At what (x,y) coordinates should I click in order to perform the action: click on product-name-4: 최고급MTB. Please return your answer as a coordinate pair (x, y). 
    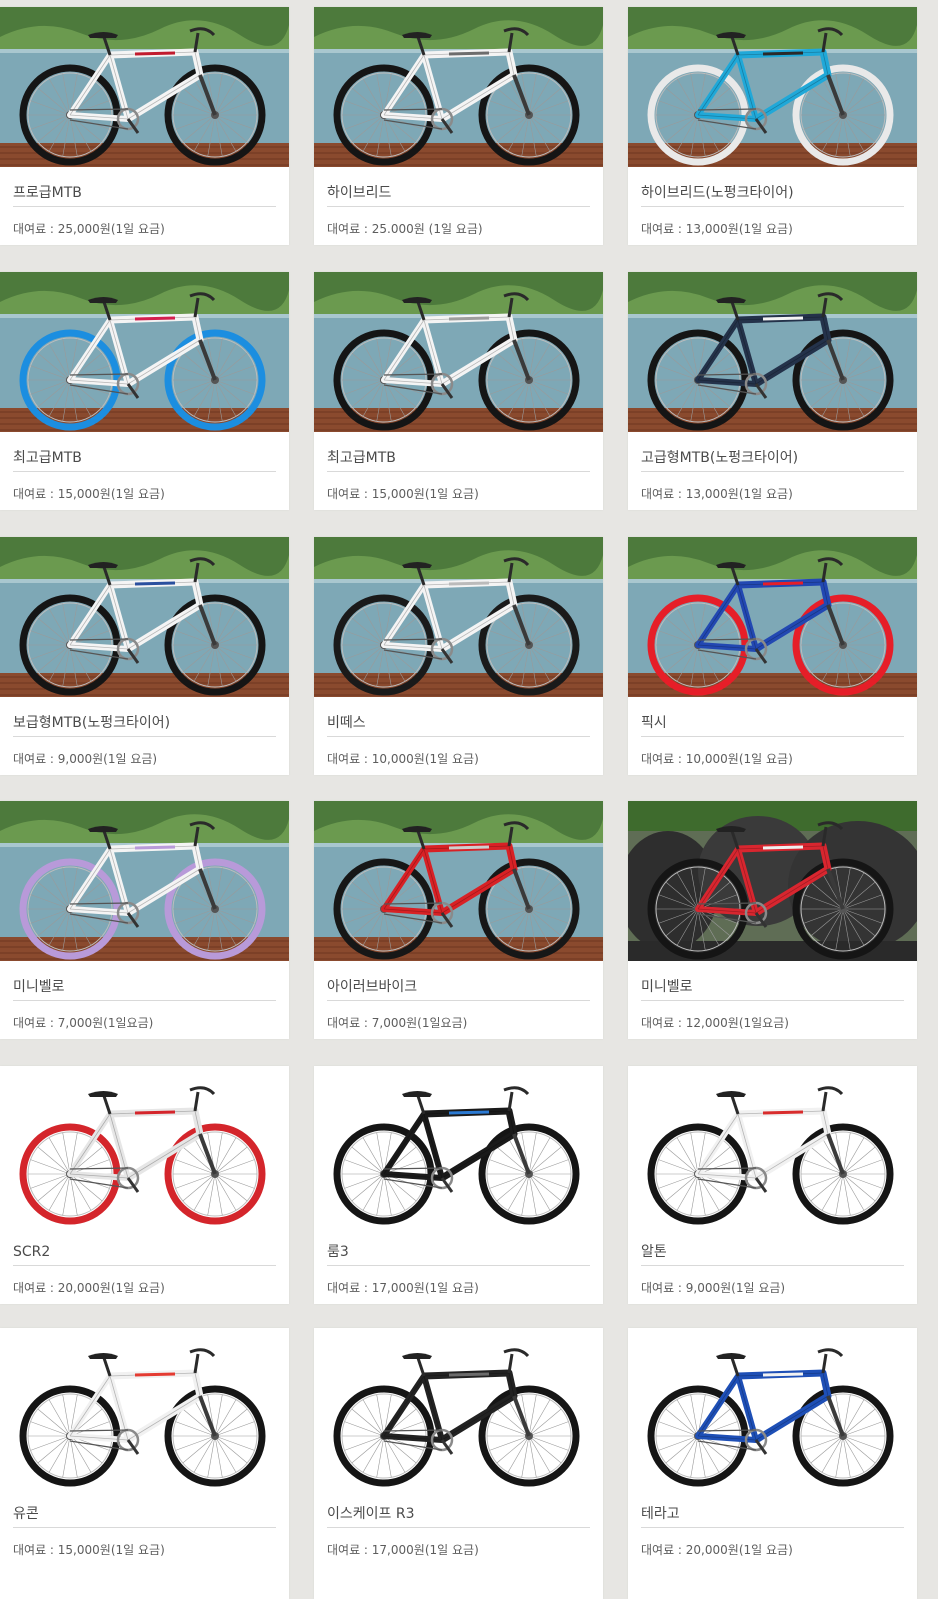
    Looking at the image, I should click on (144, 459).